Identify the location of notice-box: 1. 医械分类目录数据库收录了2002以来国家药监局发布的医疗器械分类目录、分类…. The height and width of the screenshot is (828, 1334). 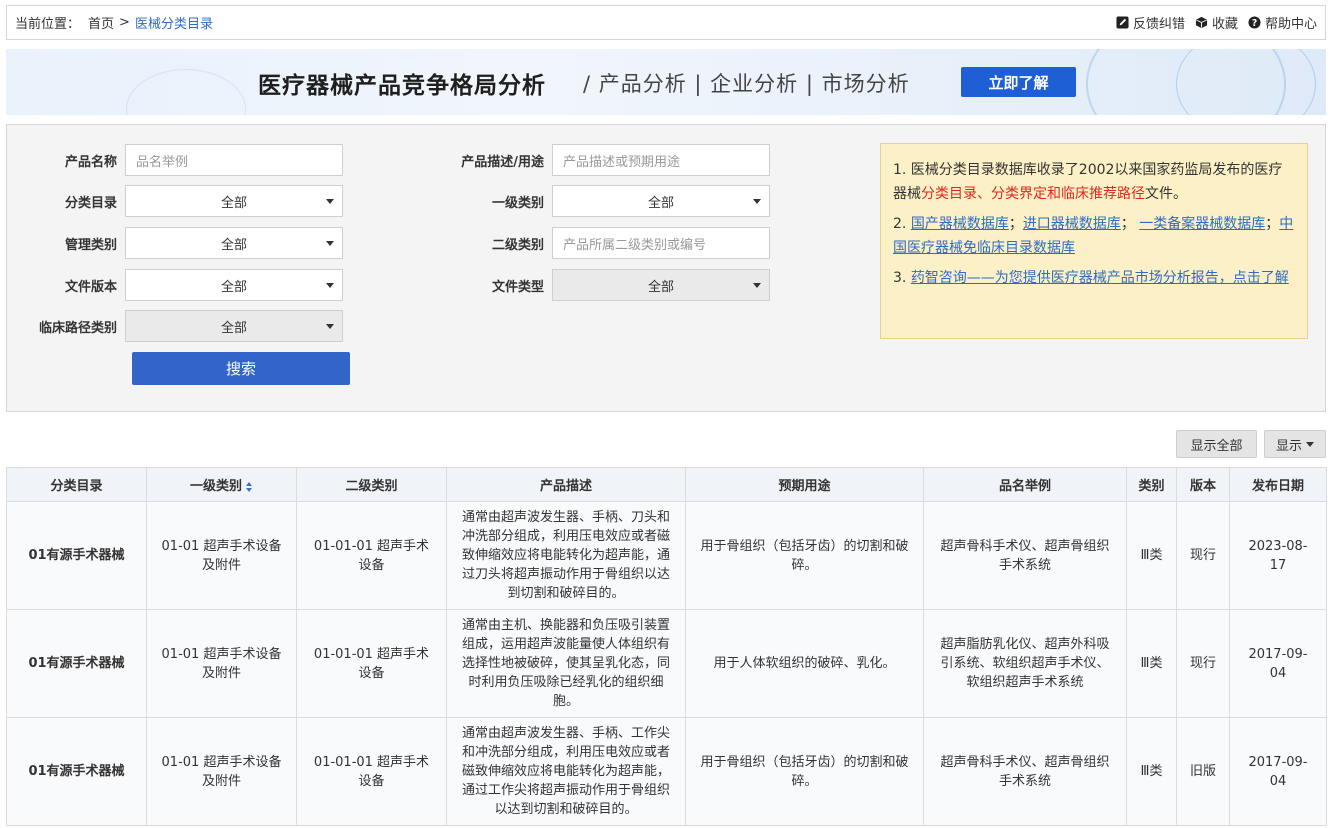
(1094, 241).